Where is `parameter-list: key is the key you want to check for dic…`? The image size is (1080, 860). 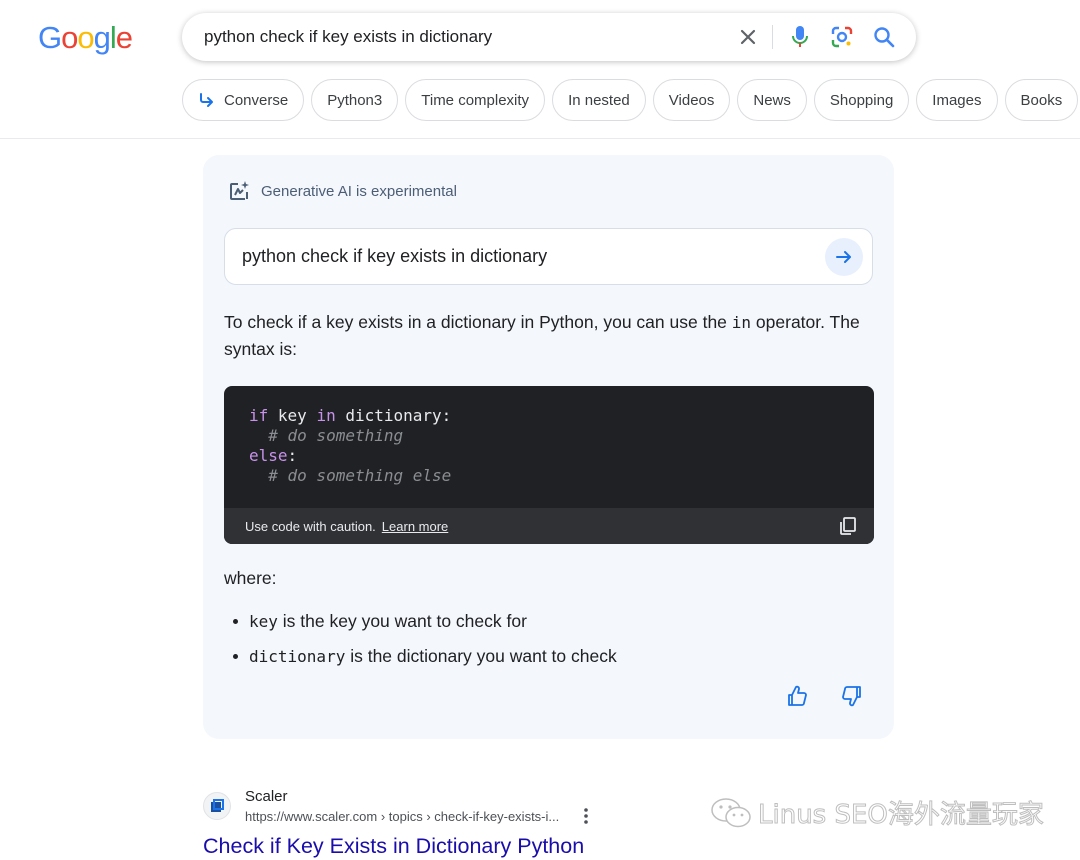 parameter-list: key is the key you want to check for dic… is located at coordinates (420, 639).